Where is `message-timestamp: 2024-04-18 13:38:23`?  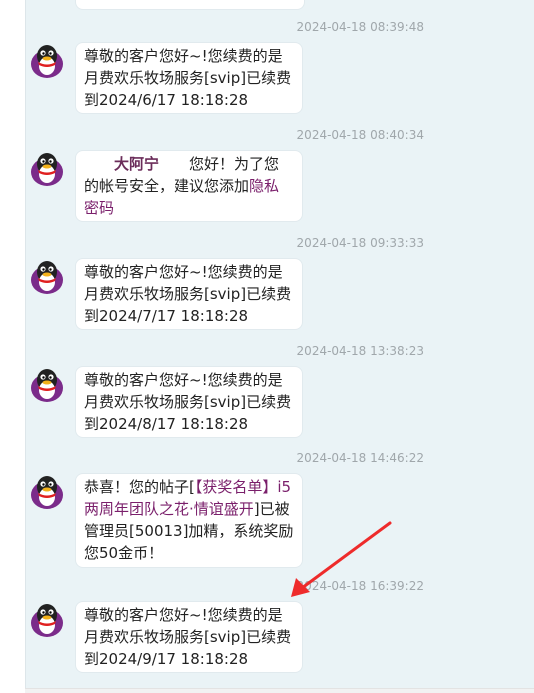
message-timestamp: 2024-04-18 13:38:23 is located at coordinates (360, 351).